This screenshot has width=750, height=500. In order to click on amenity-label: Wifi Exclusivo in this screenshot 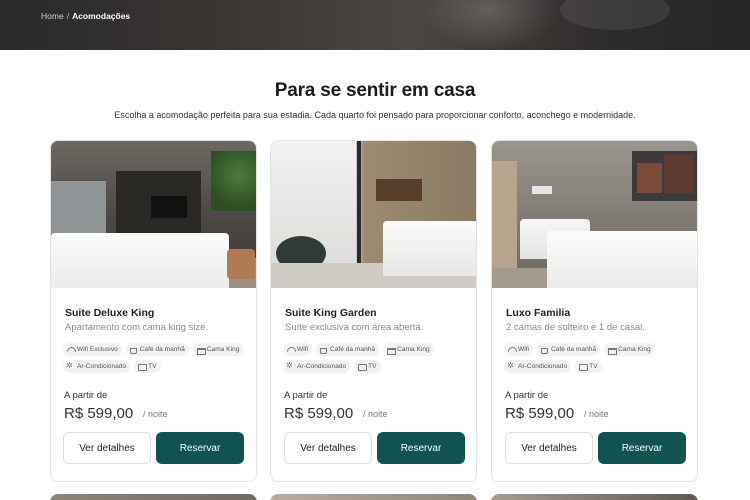, I will do `click(97, 349)`.